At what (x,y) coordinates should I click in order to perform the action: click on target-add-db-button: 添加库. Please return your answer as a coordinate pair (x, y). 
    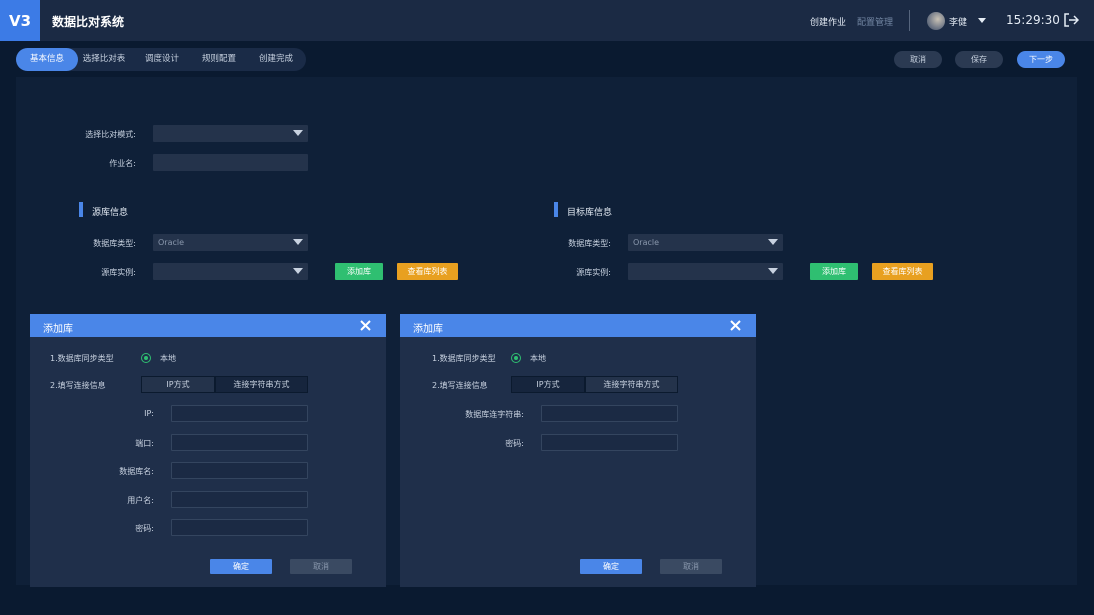
    Looking at the image, I should click on (834, 271).